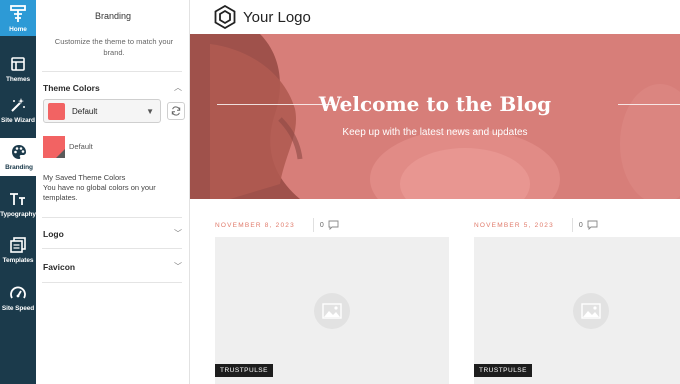 The width and height of the screenshot is (680, 384). What do you see at coordinates (18, 308) in the screenshot?
I see `rail-label-site-speed: Site Speed` at bounding box center [18, 308].